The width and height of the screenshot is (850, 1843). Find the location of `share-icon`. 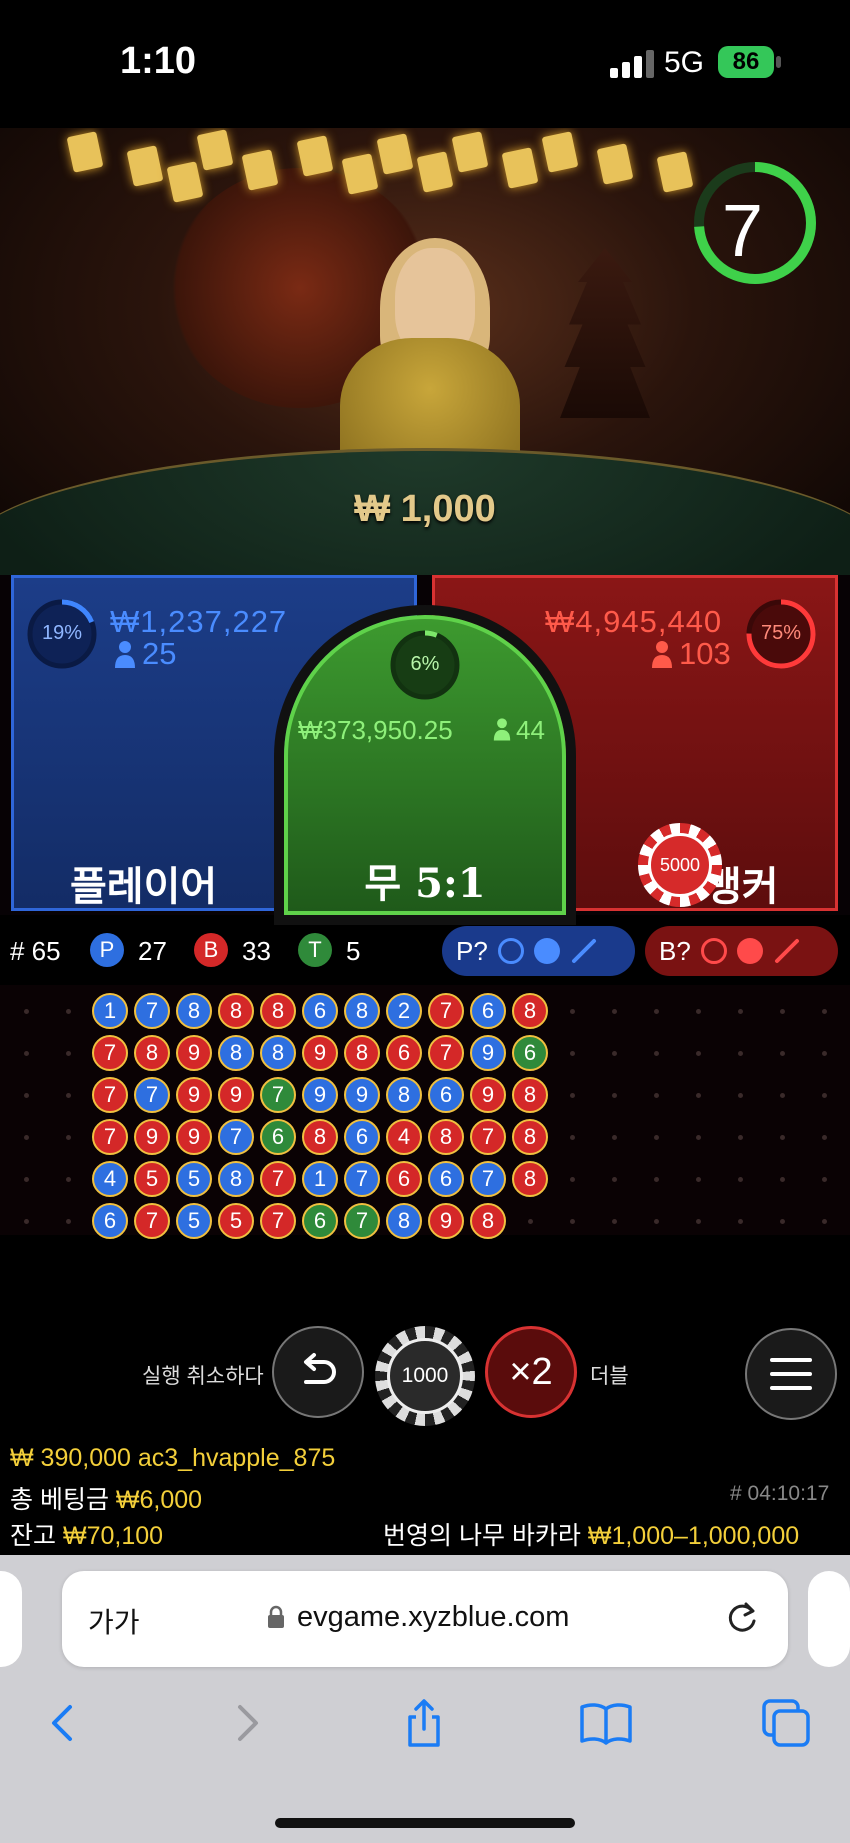

share-icon is located at coordinates (424, 1723).